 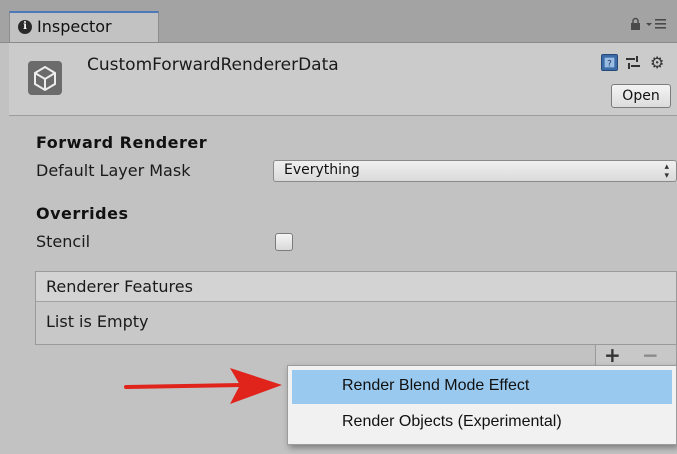 What do you see at coordinates (660, 63) in the screenshot?
I see `gear-icon: ⚙` at bounding box center [660, 63].